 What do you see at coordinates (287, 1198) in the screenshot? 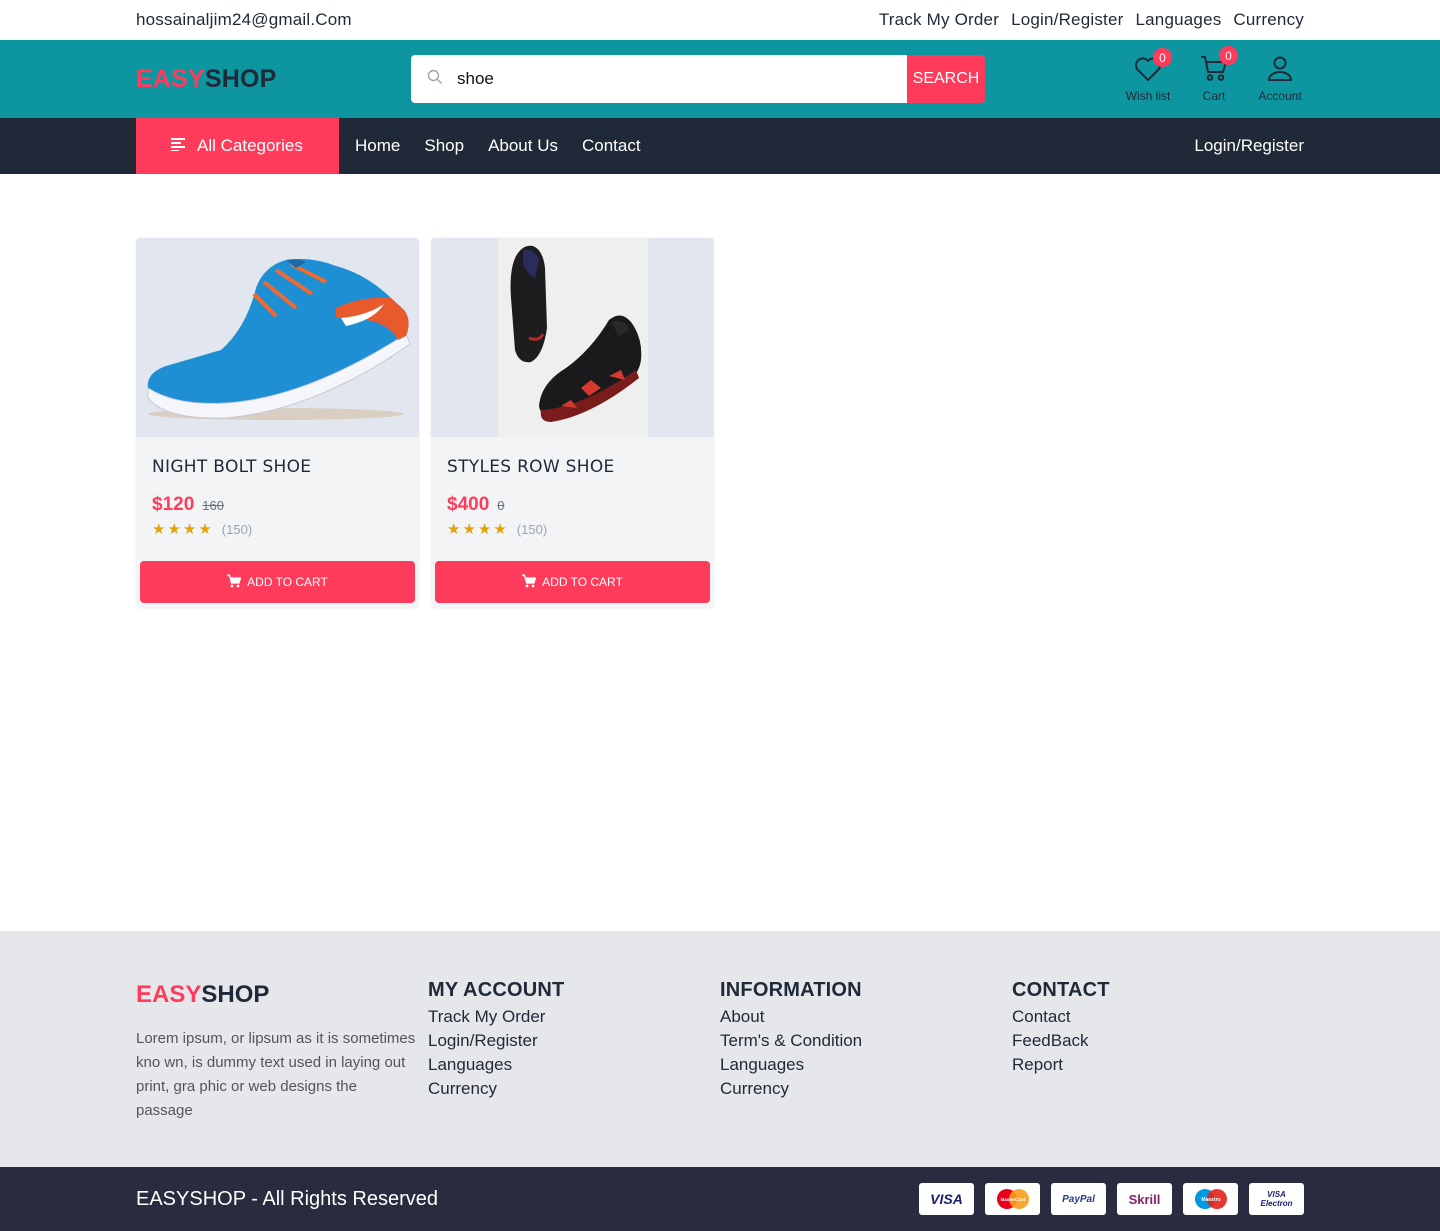
I see `copyright-text: EASYSHOP - All Rights Reserved` at bounding box center [287, 1198].